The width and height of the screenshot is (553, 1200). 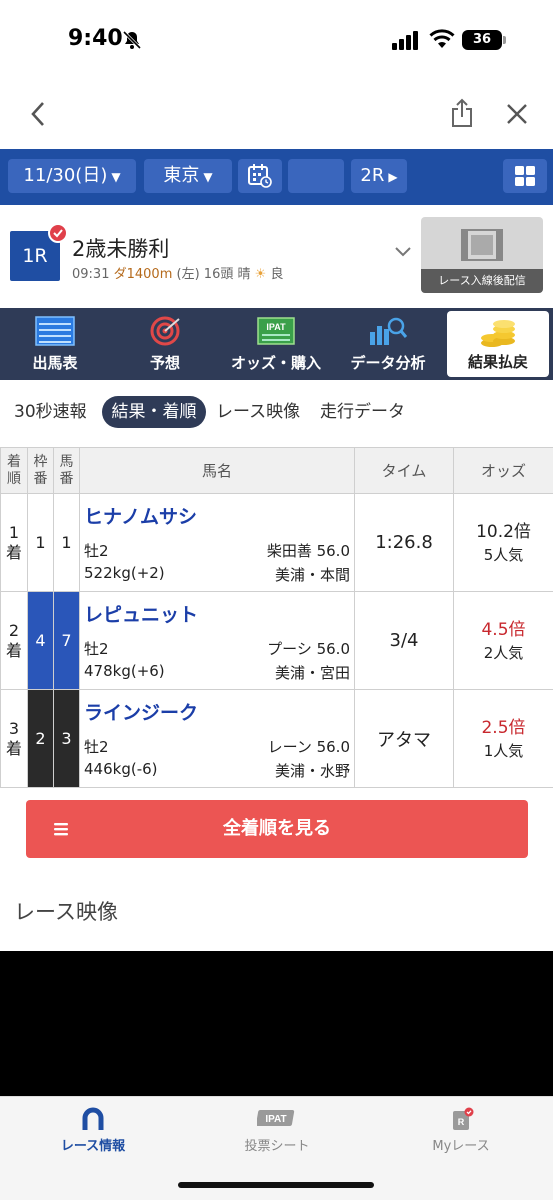 What do you see at coordinates (312, 771) in the screenshot?
I see `trainer: 美浦・水野` at bounding box center [312, 771].